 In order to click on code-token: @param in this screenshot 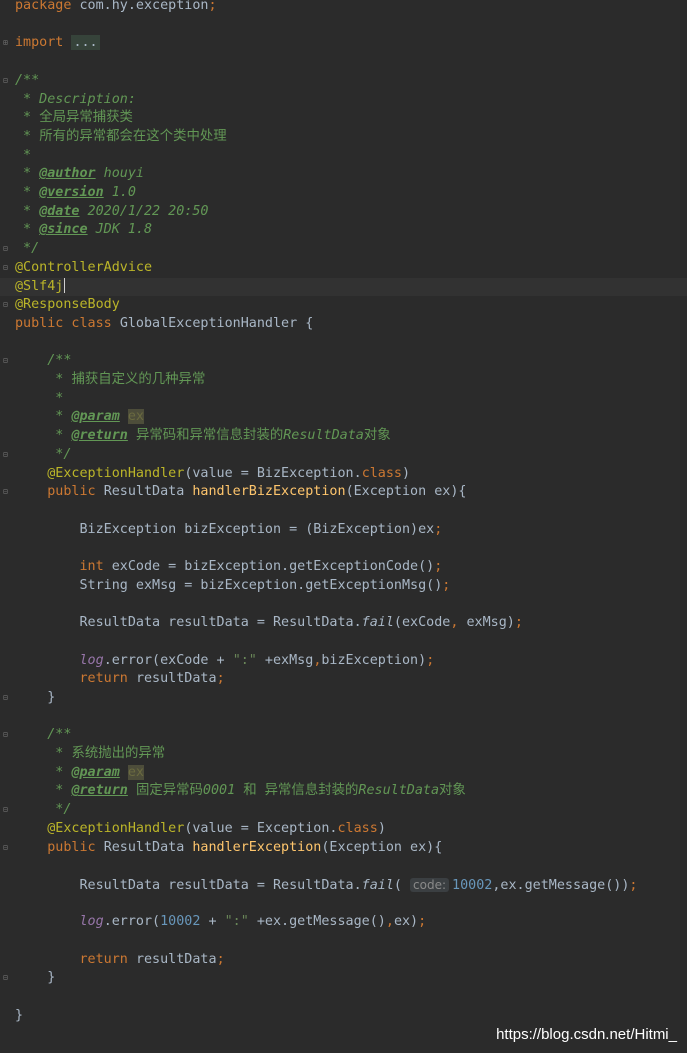, I will do `click(95, 417)`.